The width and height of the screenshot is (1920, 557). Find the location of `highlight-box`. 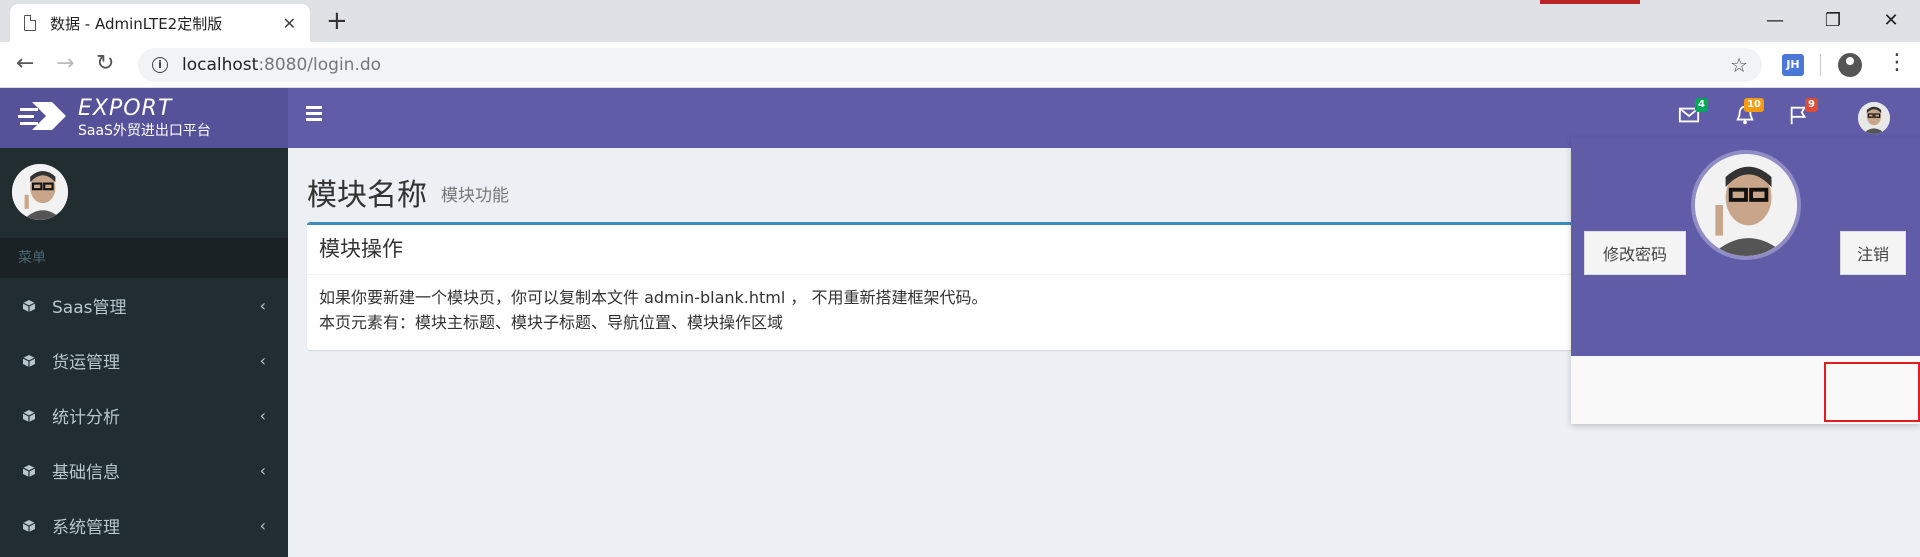

highlight-box is located at coordinates (1872, 392).